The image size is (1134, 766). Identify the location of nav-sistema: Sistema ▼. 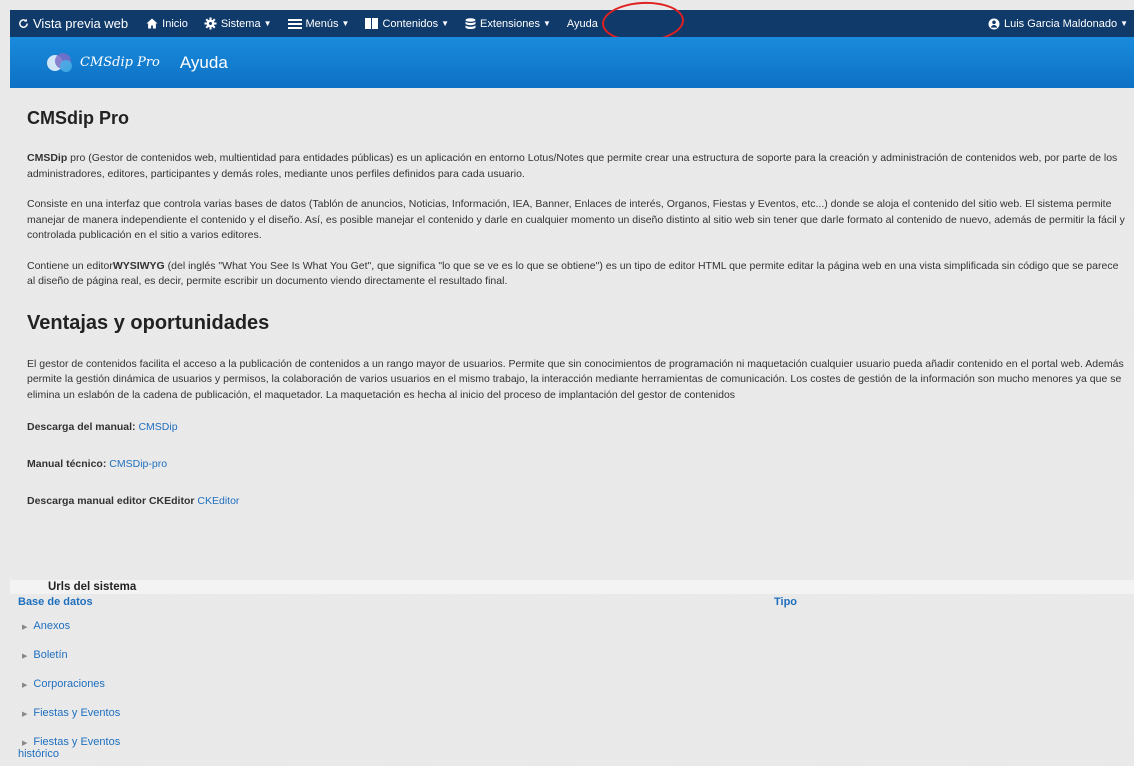
(238, 23).